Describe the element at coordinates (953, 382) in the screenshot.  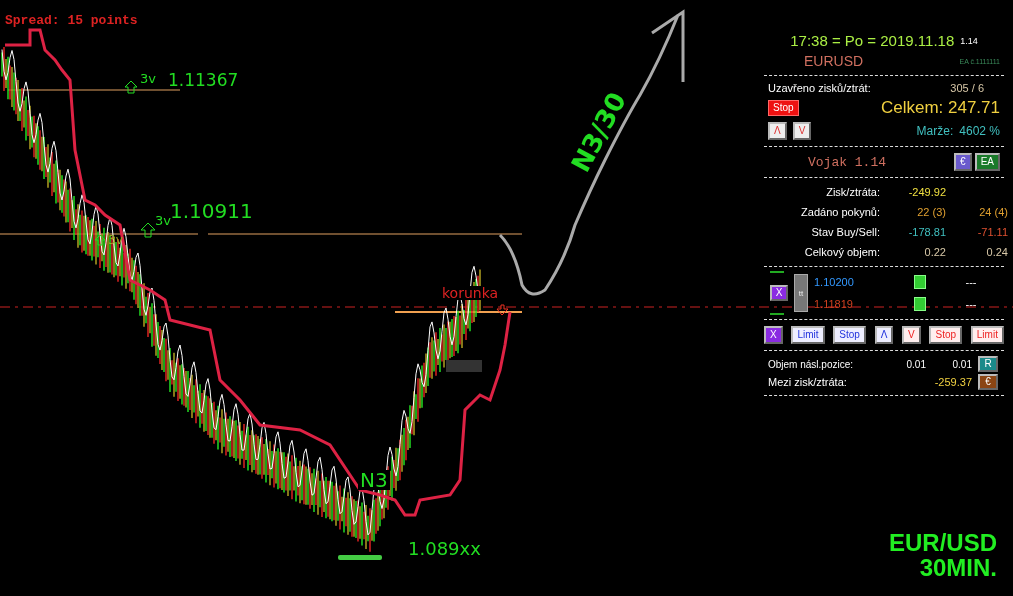
I see `interim-value: -259.37` at that location.